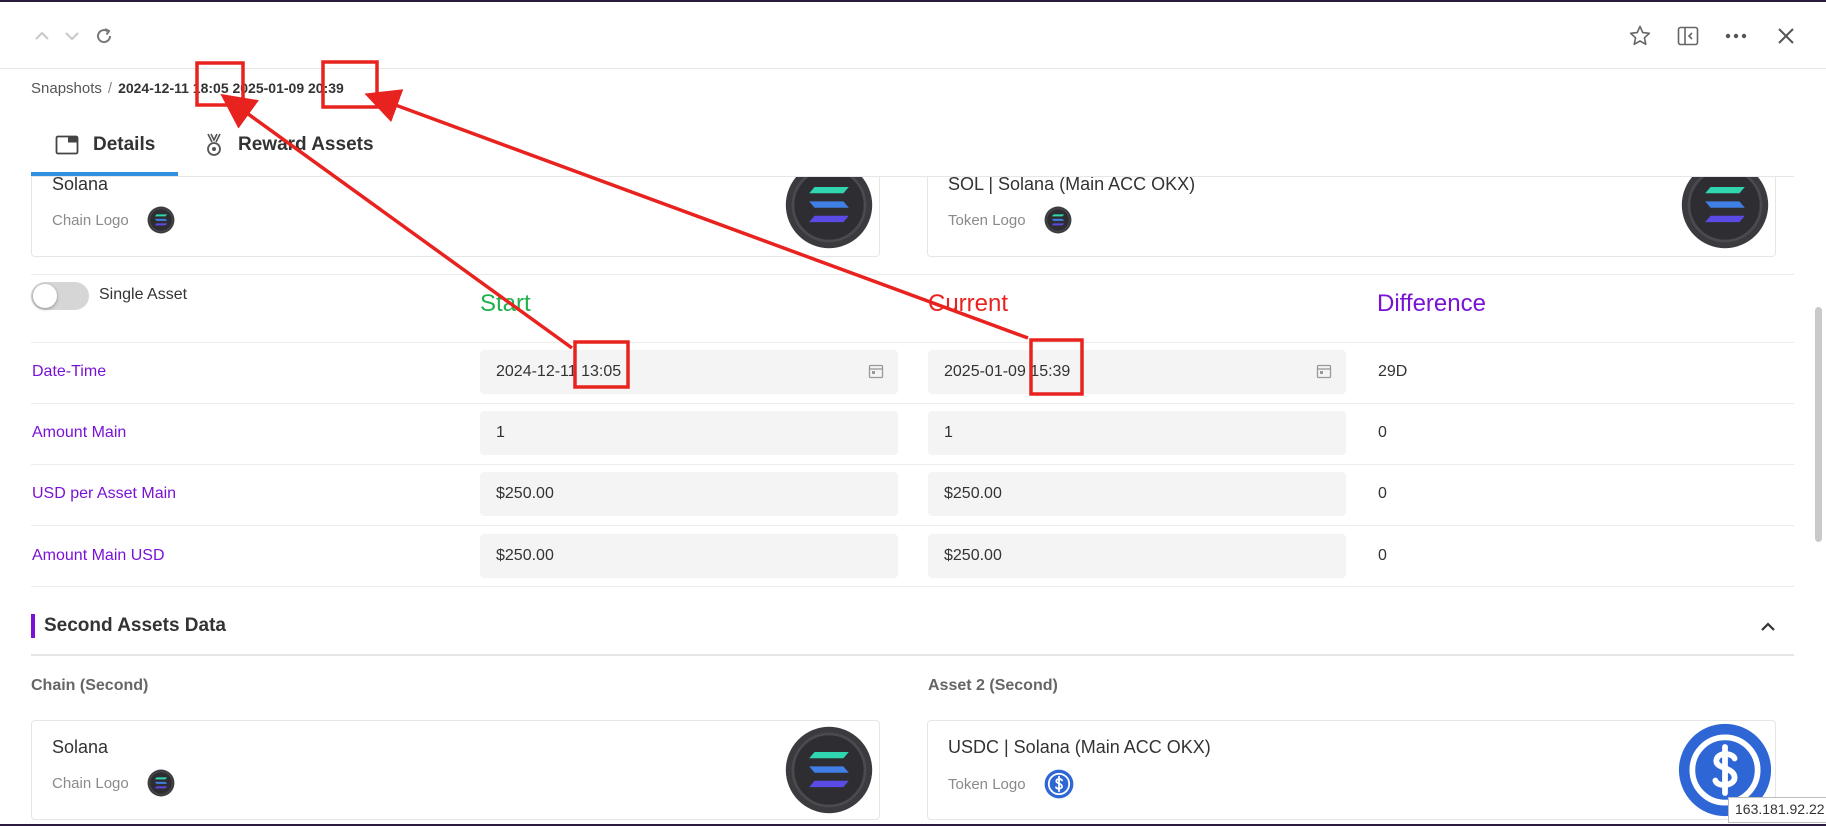 The image size is (1826, 826). Describe the element at coordinates (124, 144) in the screenshot. I see `tab-details-label: Details` at that location.